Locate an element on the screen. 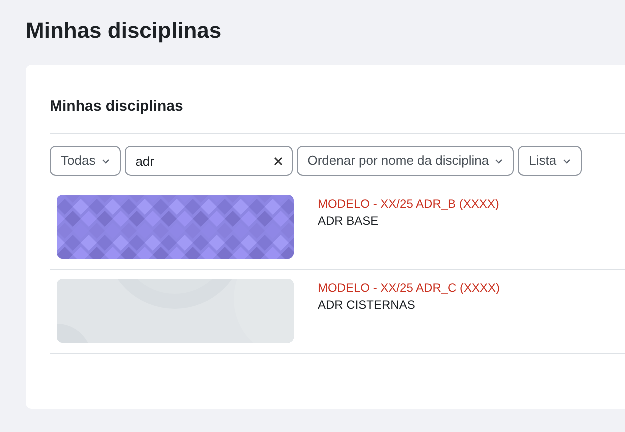 The image size is (625, 432). course-category: MODELO - XX/25 ADR_C (XXXX) is located at coordinates (409, 288).